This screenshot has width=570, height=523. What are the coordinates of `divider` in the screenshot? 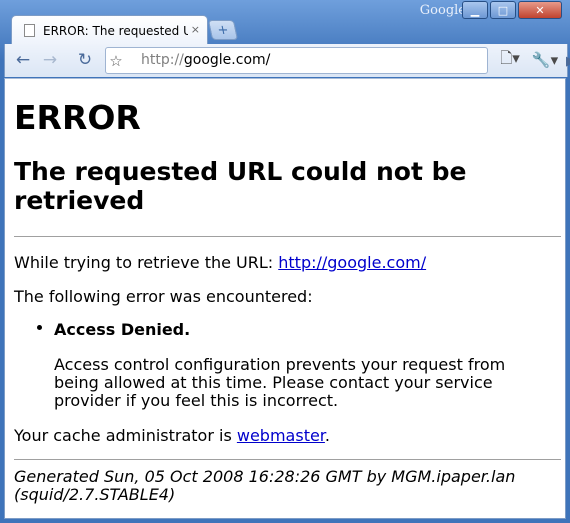 It's located at (287, 236).